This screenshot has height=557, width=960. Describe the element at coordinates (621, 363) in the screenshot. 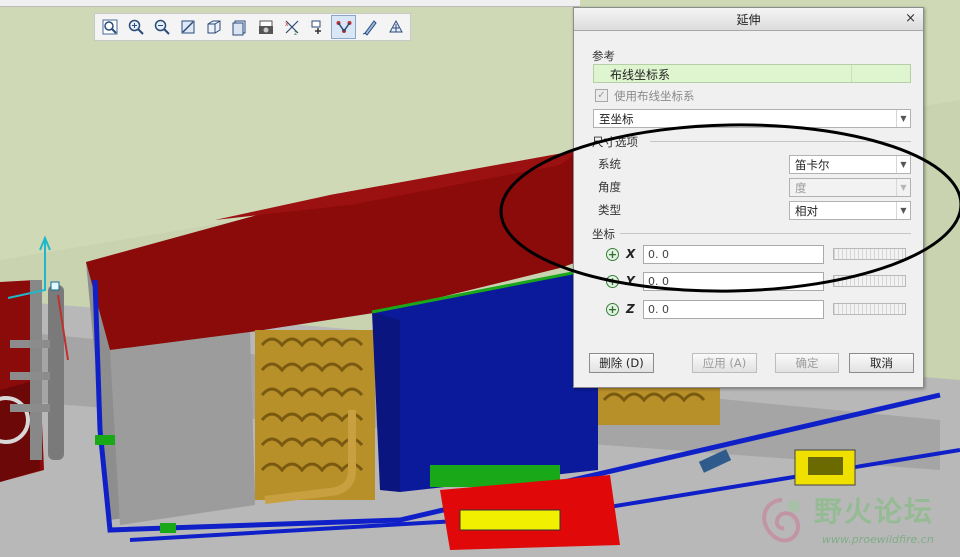

I see `delete-button: 删除 (D)` at that location.